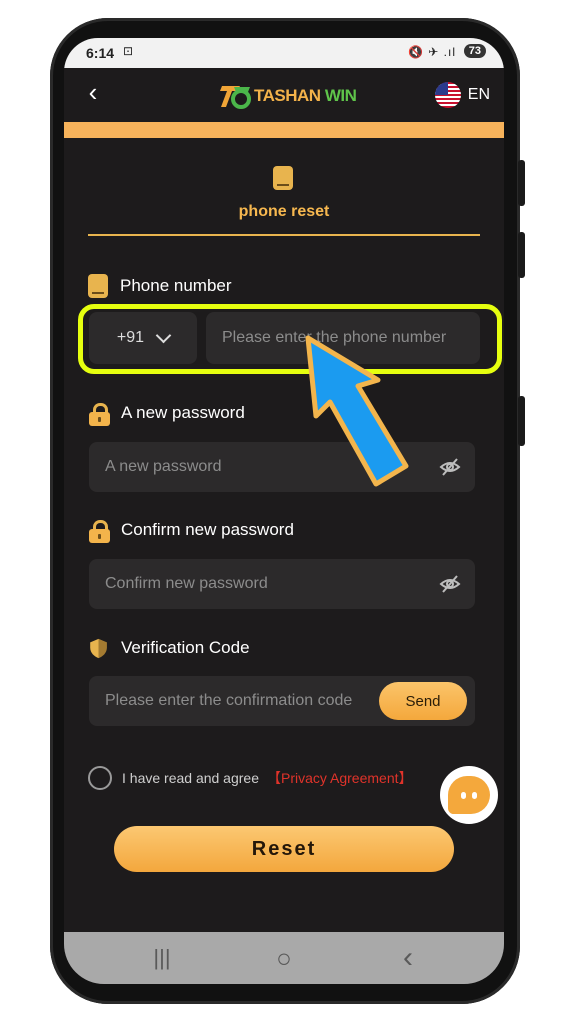 The width and height of the screenshot is (576, 1024). What do you see at coordinates (284, 212) in the screenshot?
I see `tab-phone-reset: phone reset` at bounding box center [284, 212].